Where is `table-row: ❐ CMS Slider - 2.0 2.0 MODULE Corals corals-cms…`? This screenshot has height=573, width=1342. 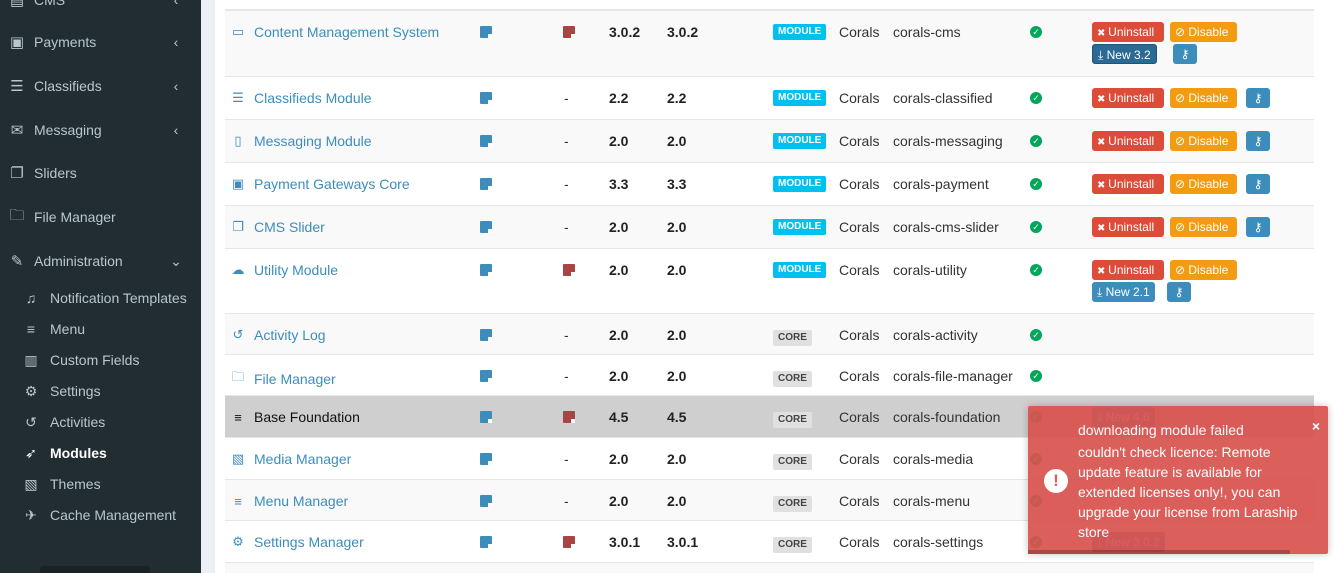 table-row: ❐ CMS Slider - 2.0 2.0 MODULE Corals corals-cms… is located at coordinates (769, 226).